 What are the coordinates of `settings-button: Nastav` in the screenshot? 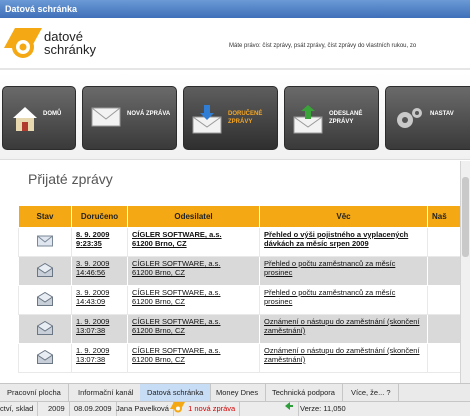 It's located at (427, 118).